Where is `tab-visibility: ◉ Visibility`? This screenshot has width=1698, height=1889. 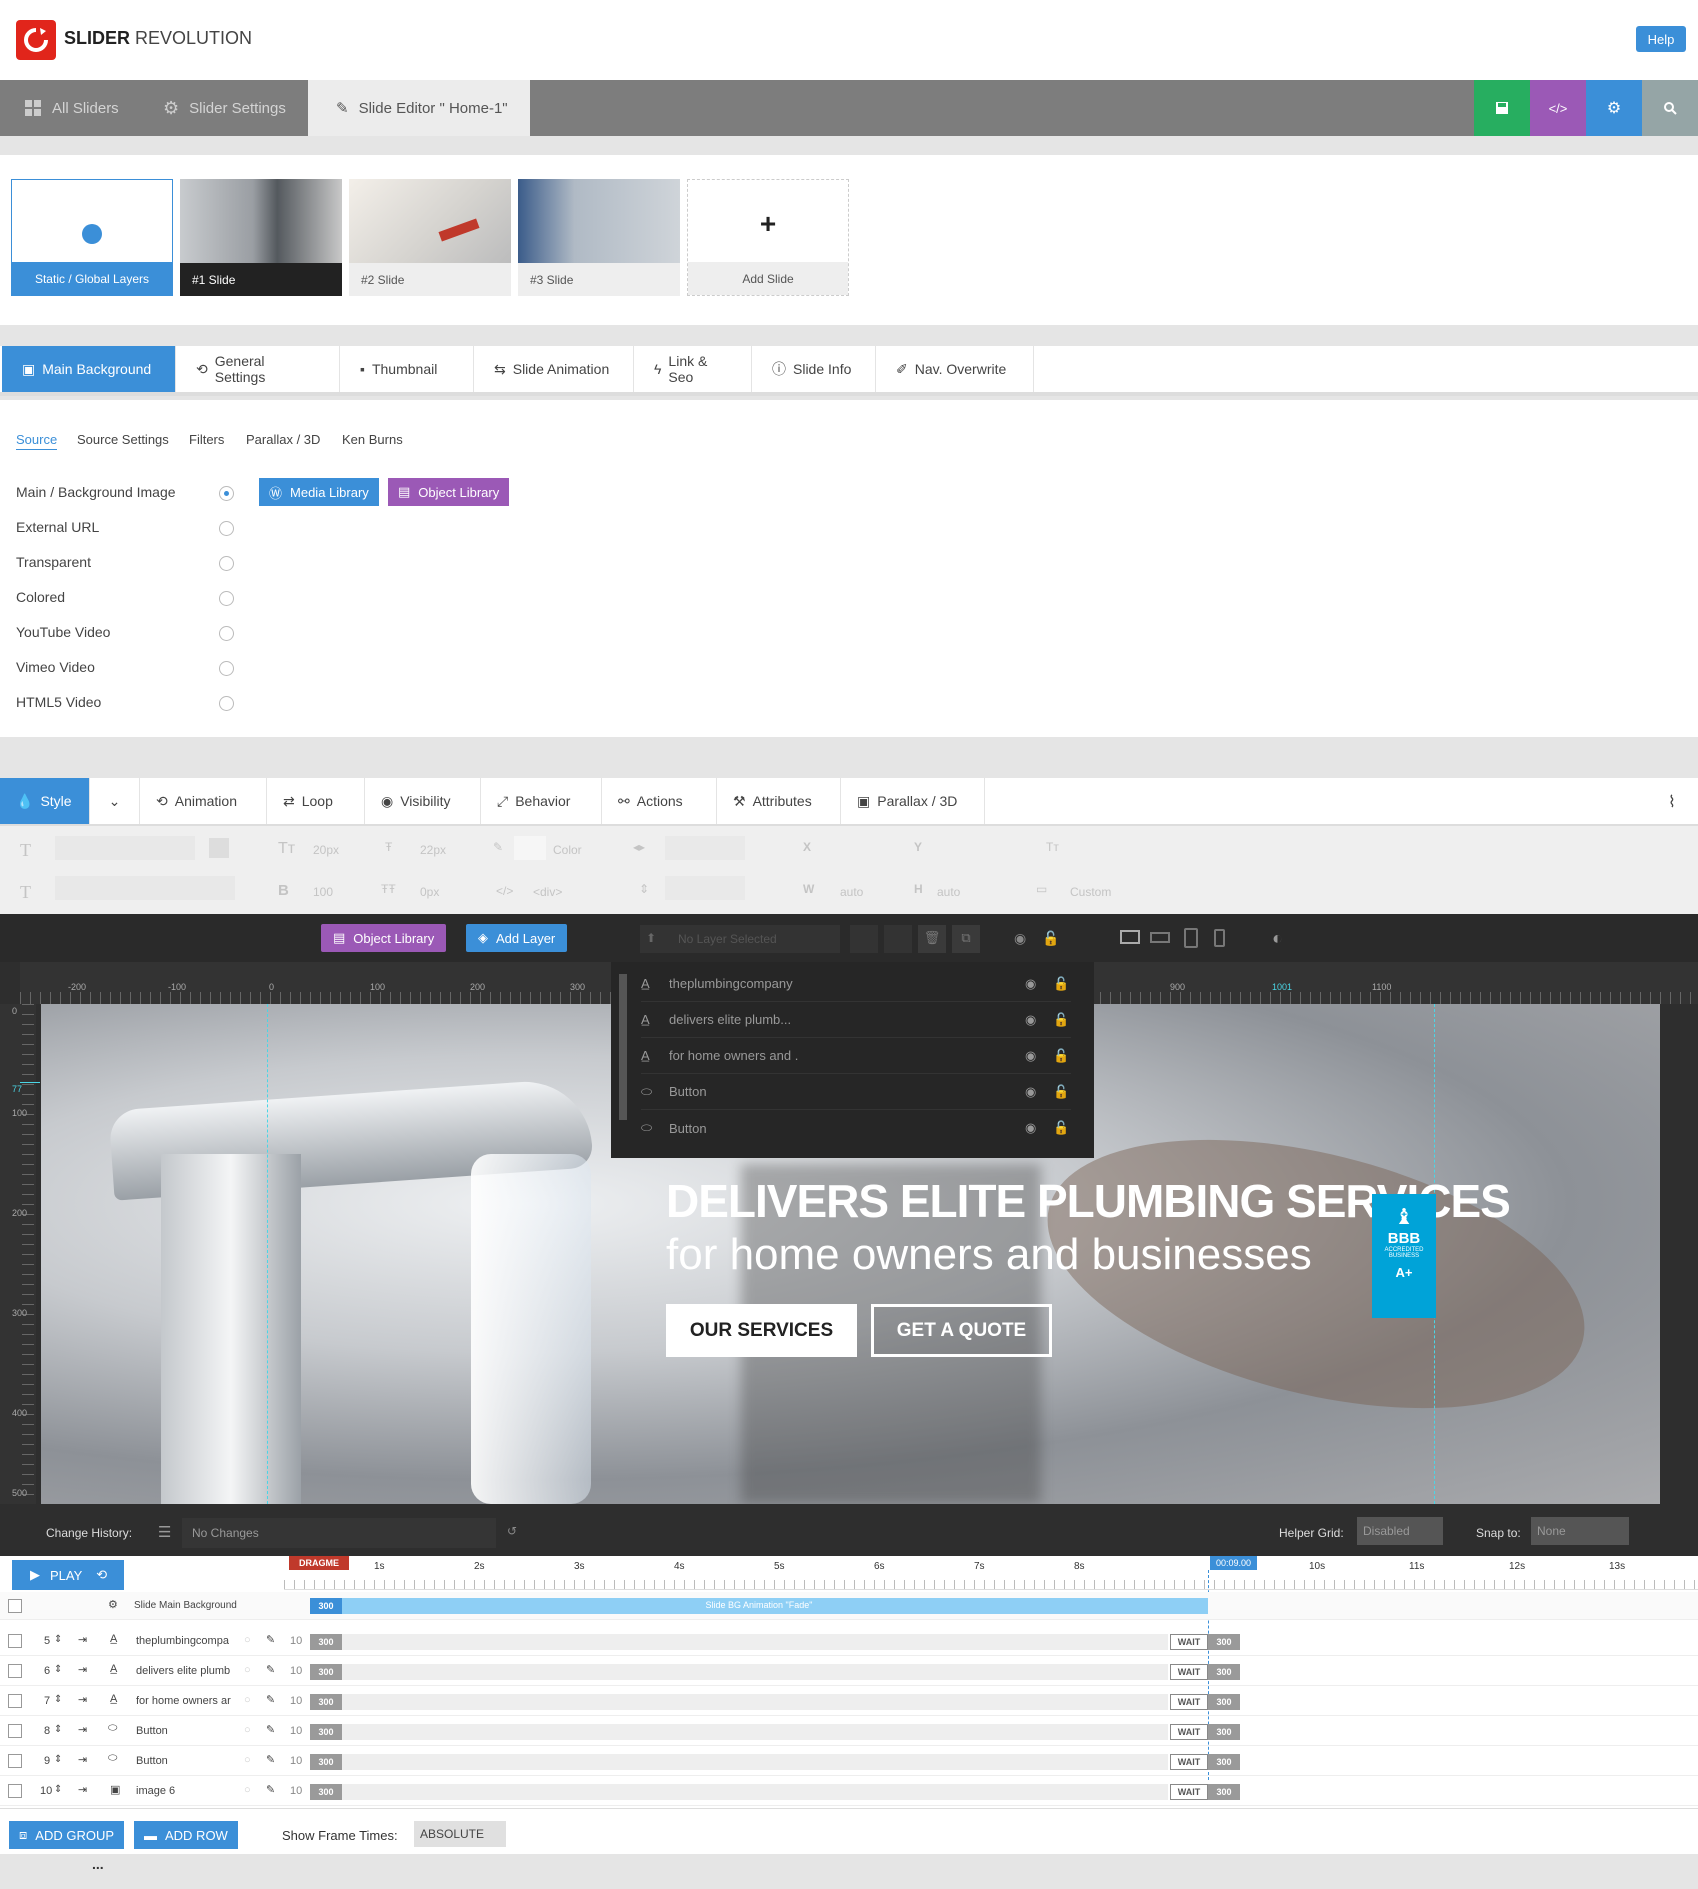 tab-visibility: ◉ Visibility is located at coordinates (423, 801).